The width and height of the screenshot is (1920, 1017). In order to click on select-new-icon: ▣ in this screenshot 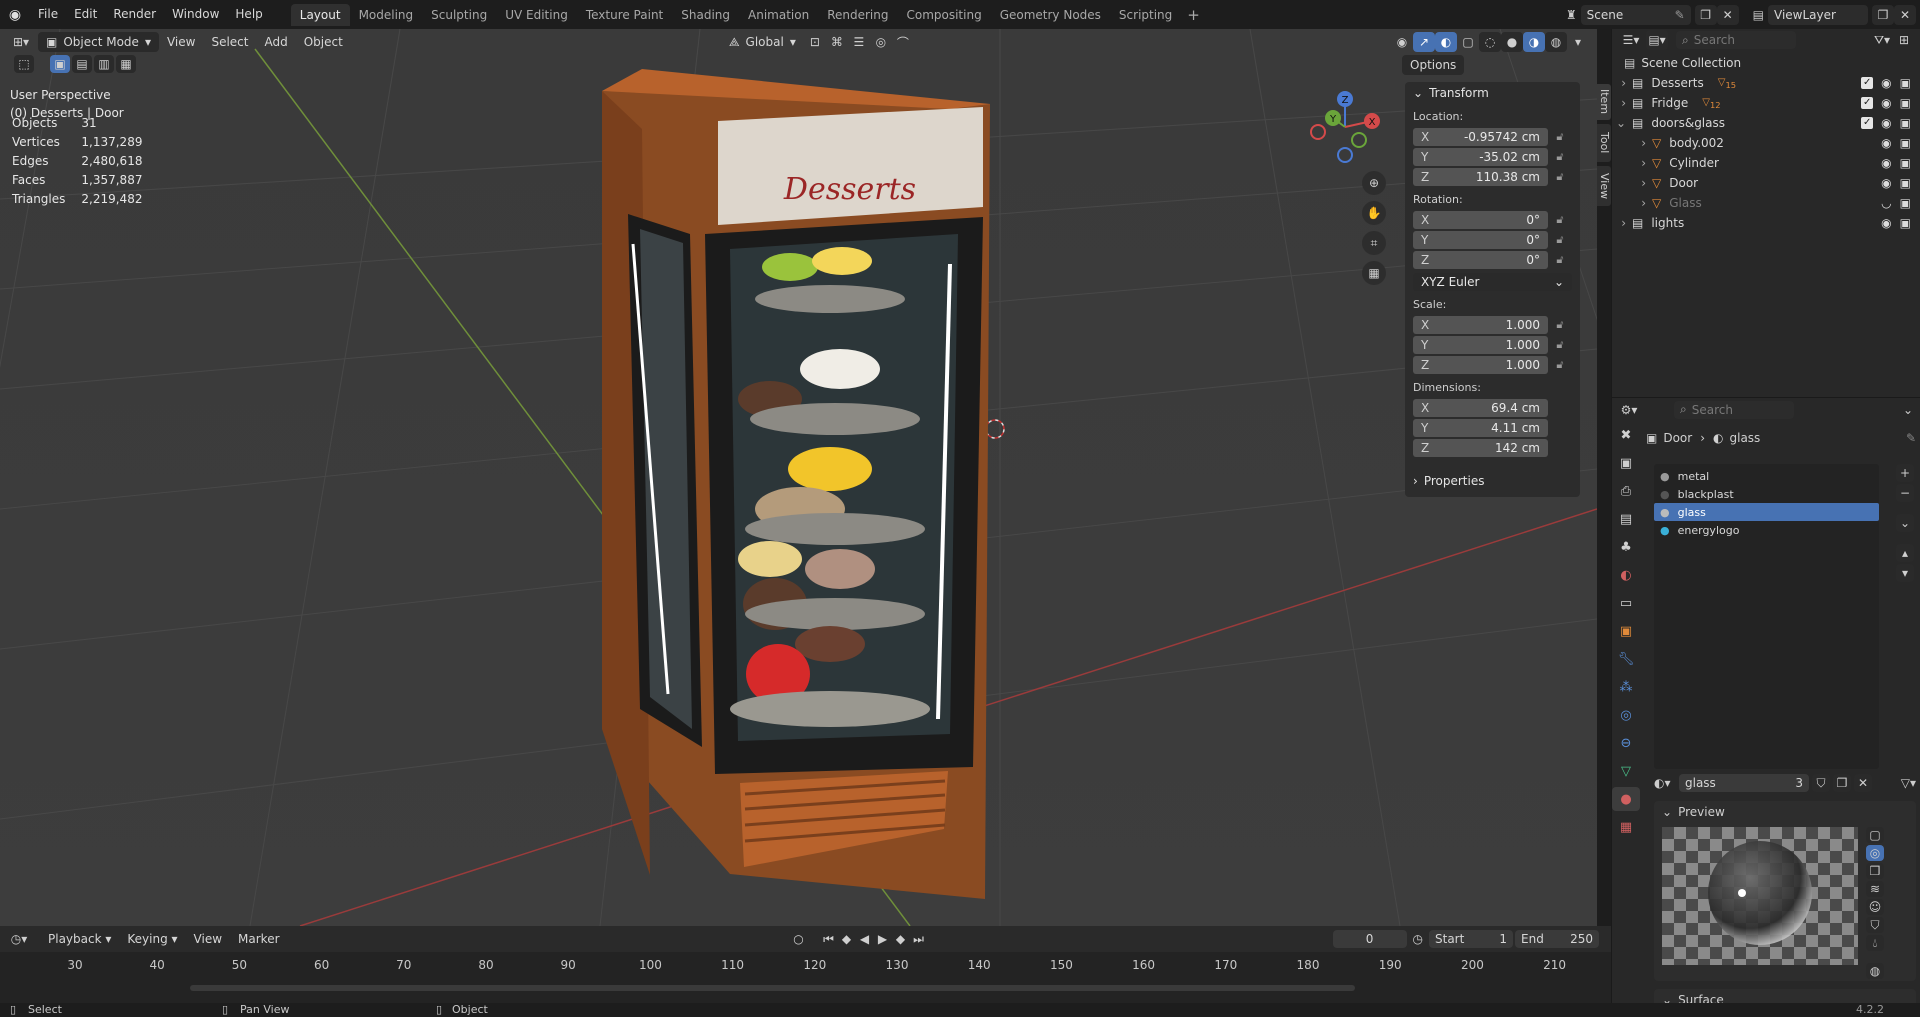, I will do `click(60, 64)`.